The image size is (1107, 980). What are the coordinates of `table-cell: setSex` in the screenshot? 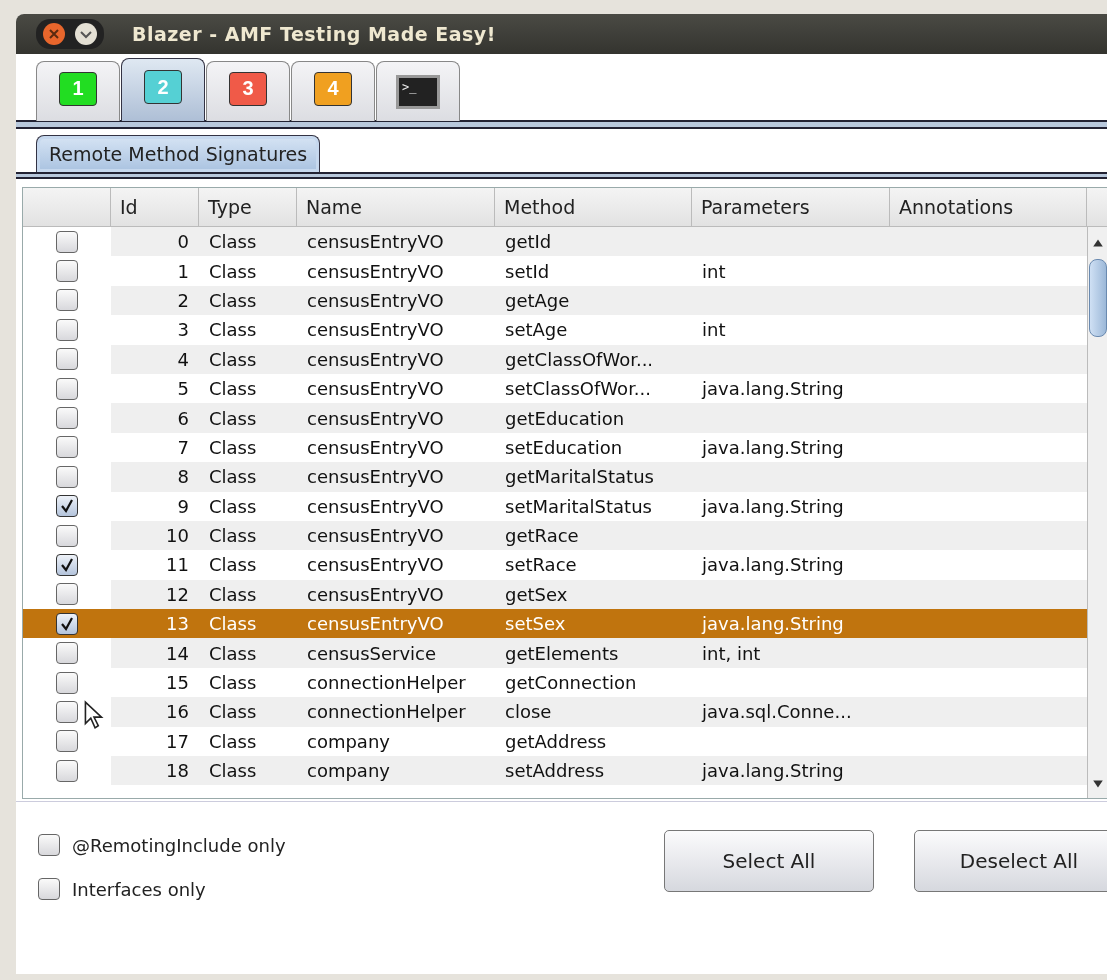 It's located at (535, 624).